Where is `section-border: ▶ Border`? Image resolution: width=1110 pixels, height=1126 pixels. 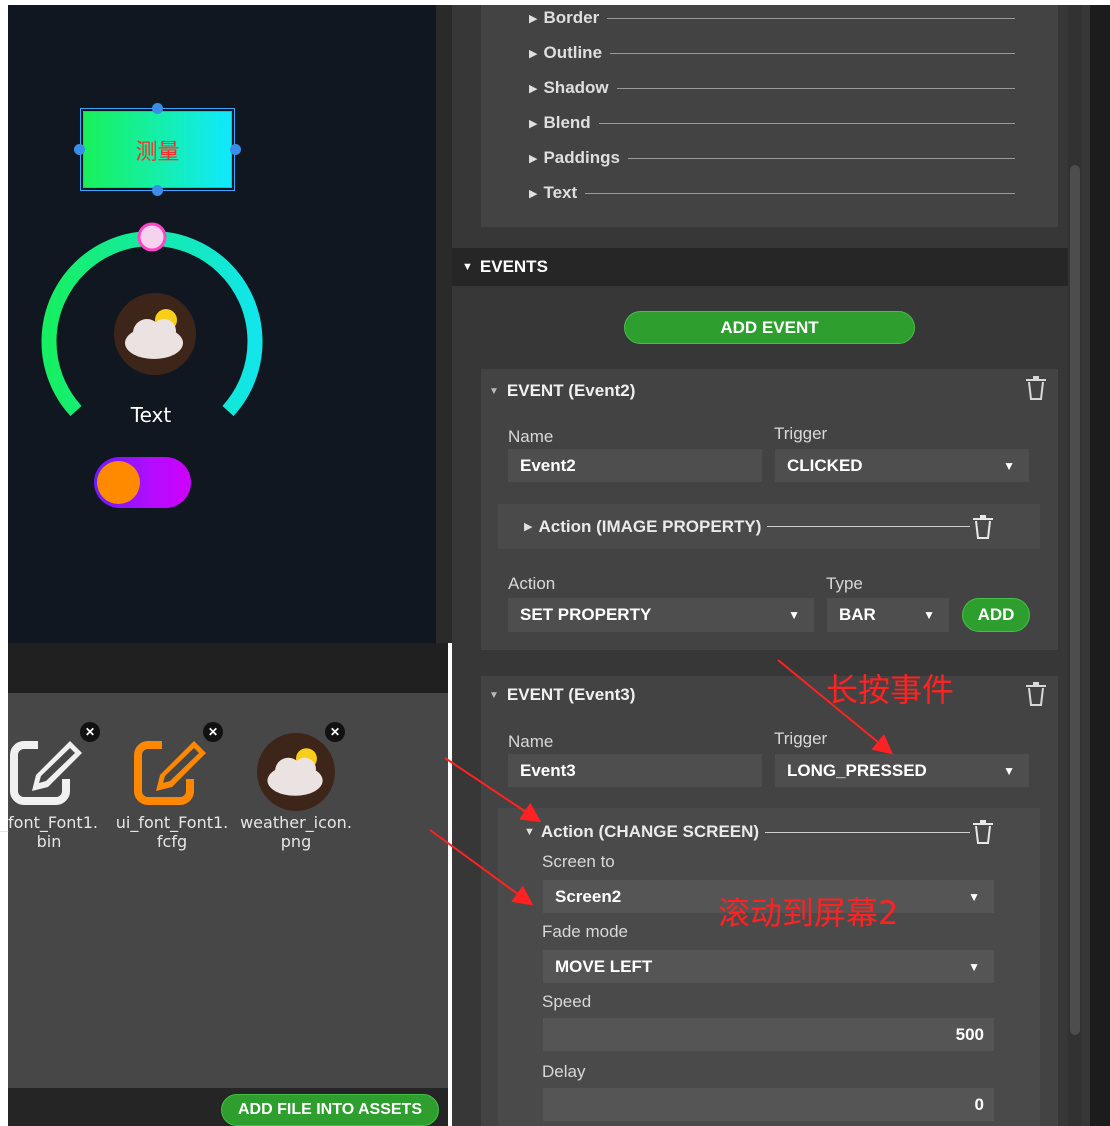 section-border: ▶ Border is located at coordinates (772, 18).